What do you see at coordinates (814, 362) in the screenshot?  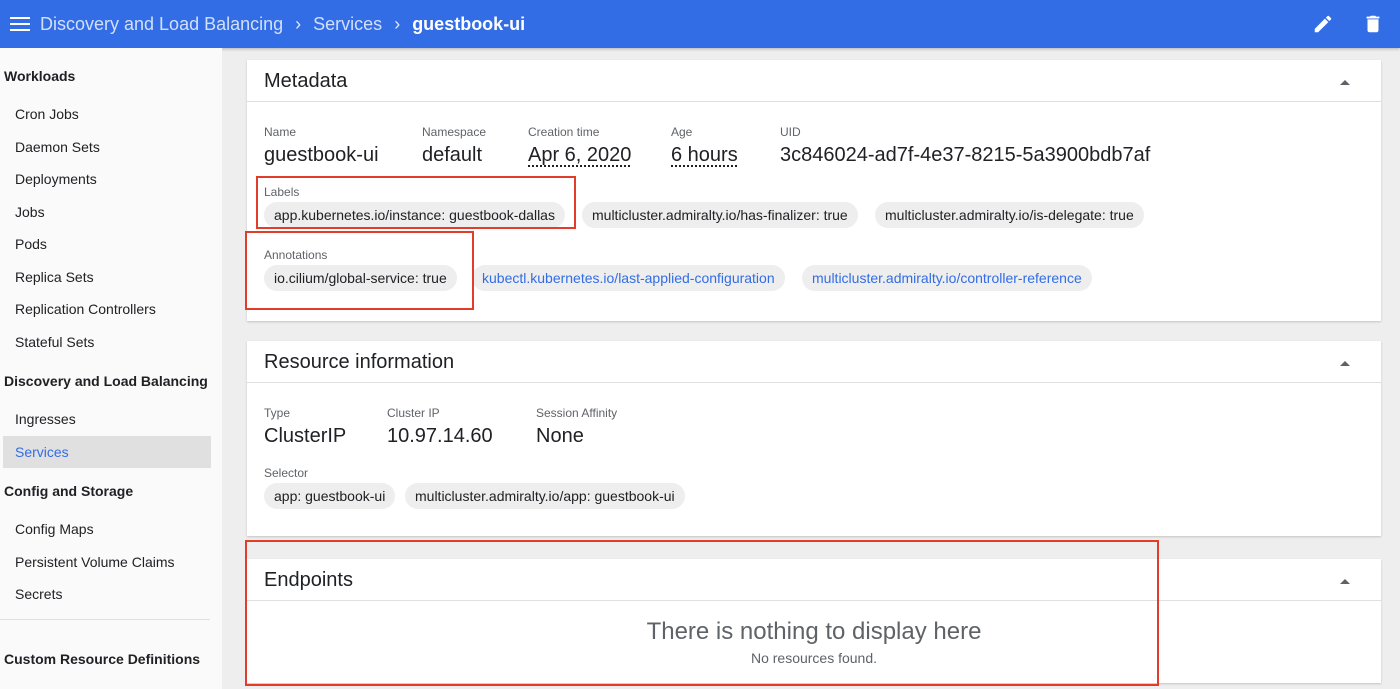 I see `resource-info-header: Resource information` at bounding box center [814, 362].